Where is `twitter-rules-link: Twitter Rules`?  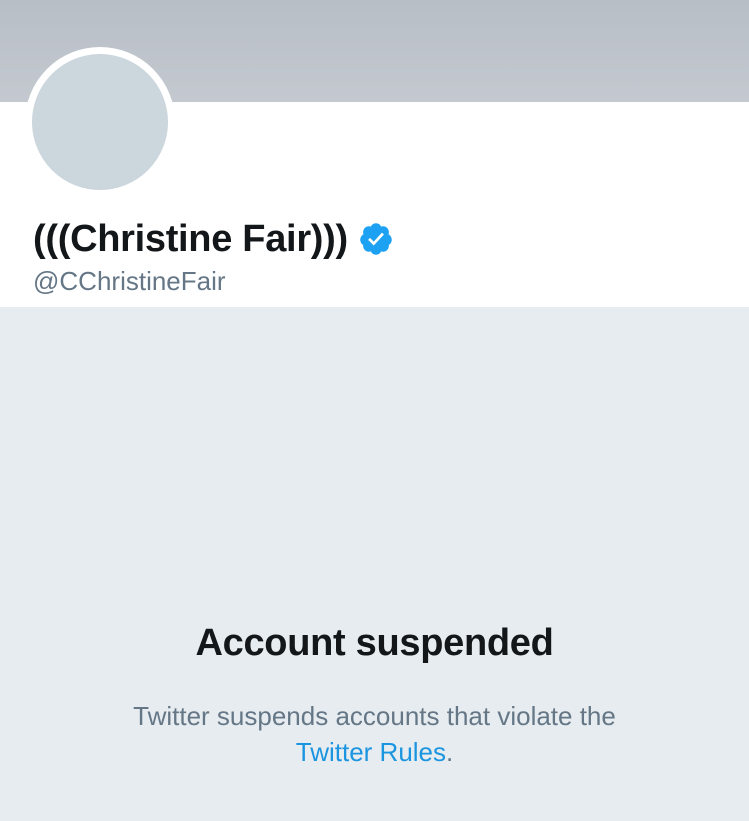 twitter-rules-link: Twitter Rules is located at coordinates (371, 752).